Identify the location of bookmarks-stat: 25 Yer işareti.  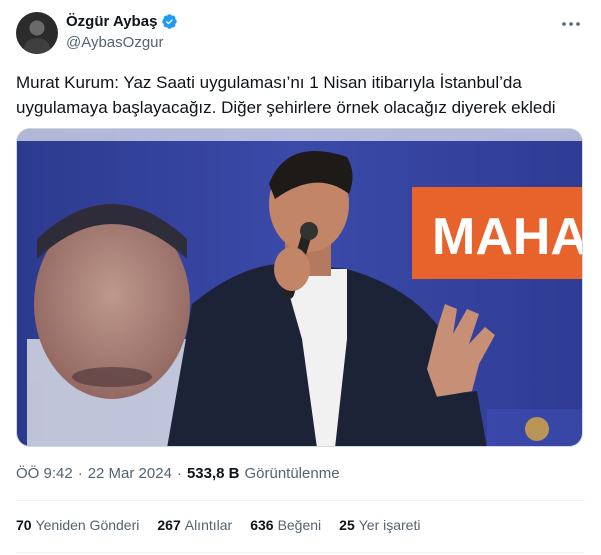
(379, 525).